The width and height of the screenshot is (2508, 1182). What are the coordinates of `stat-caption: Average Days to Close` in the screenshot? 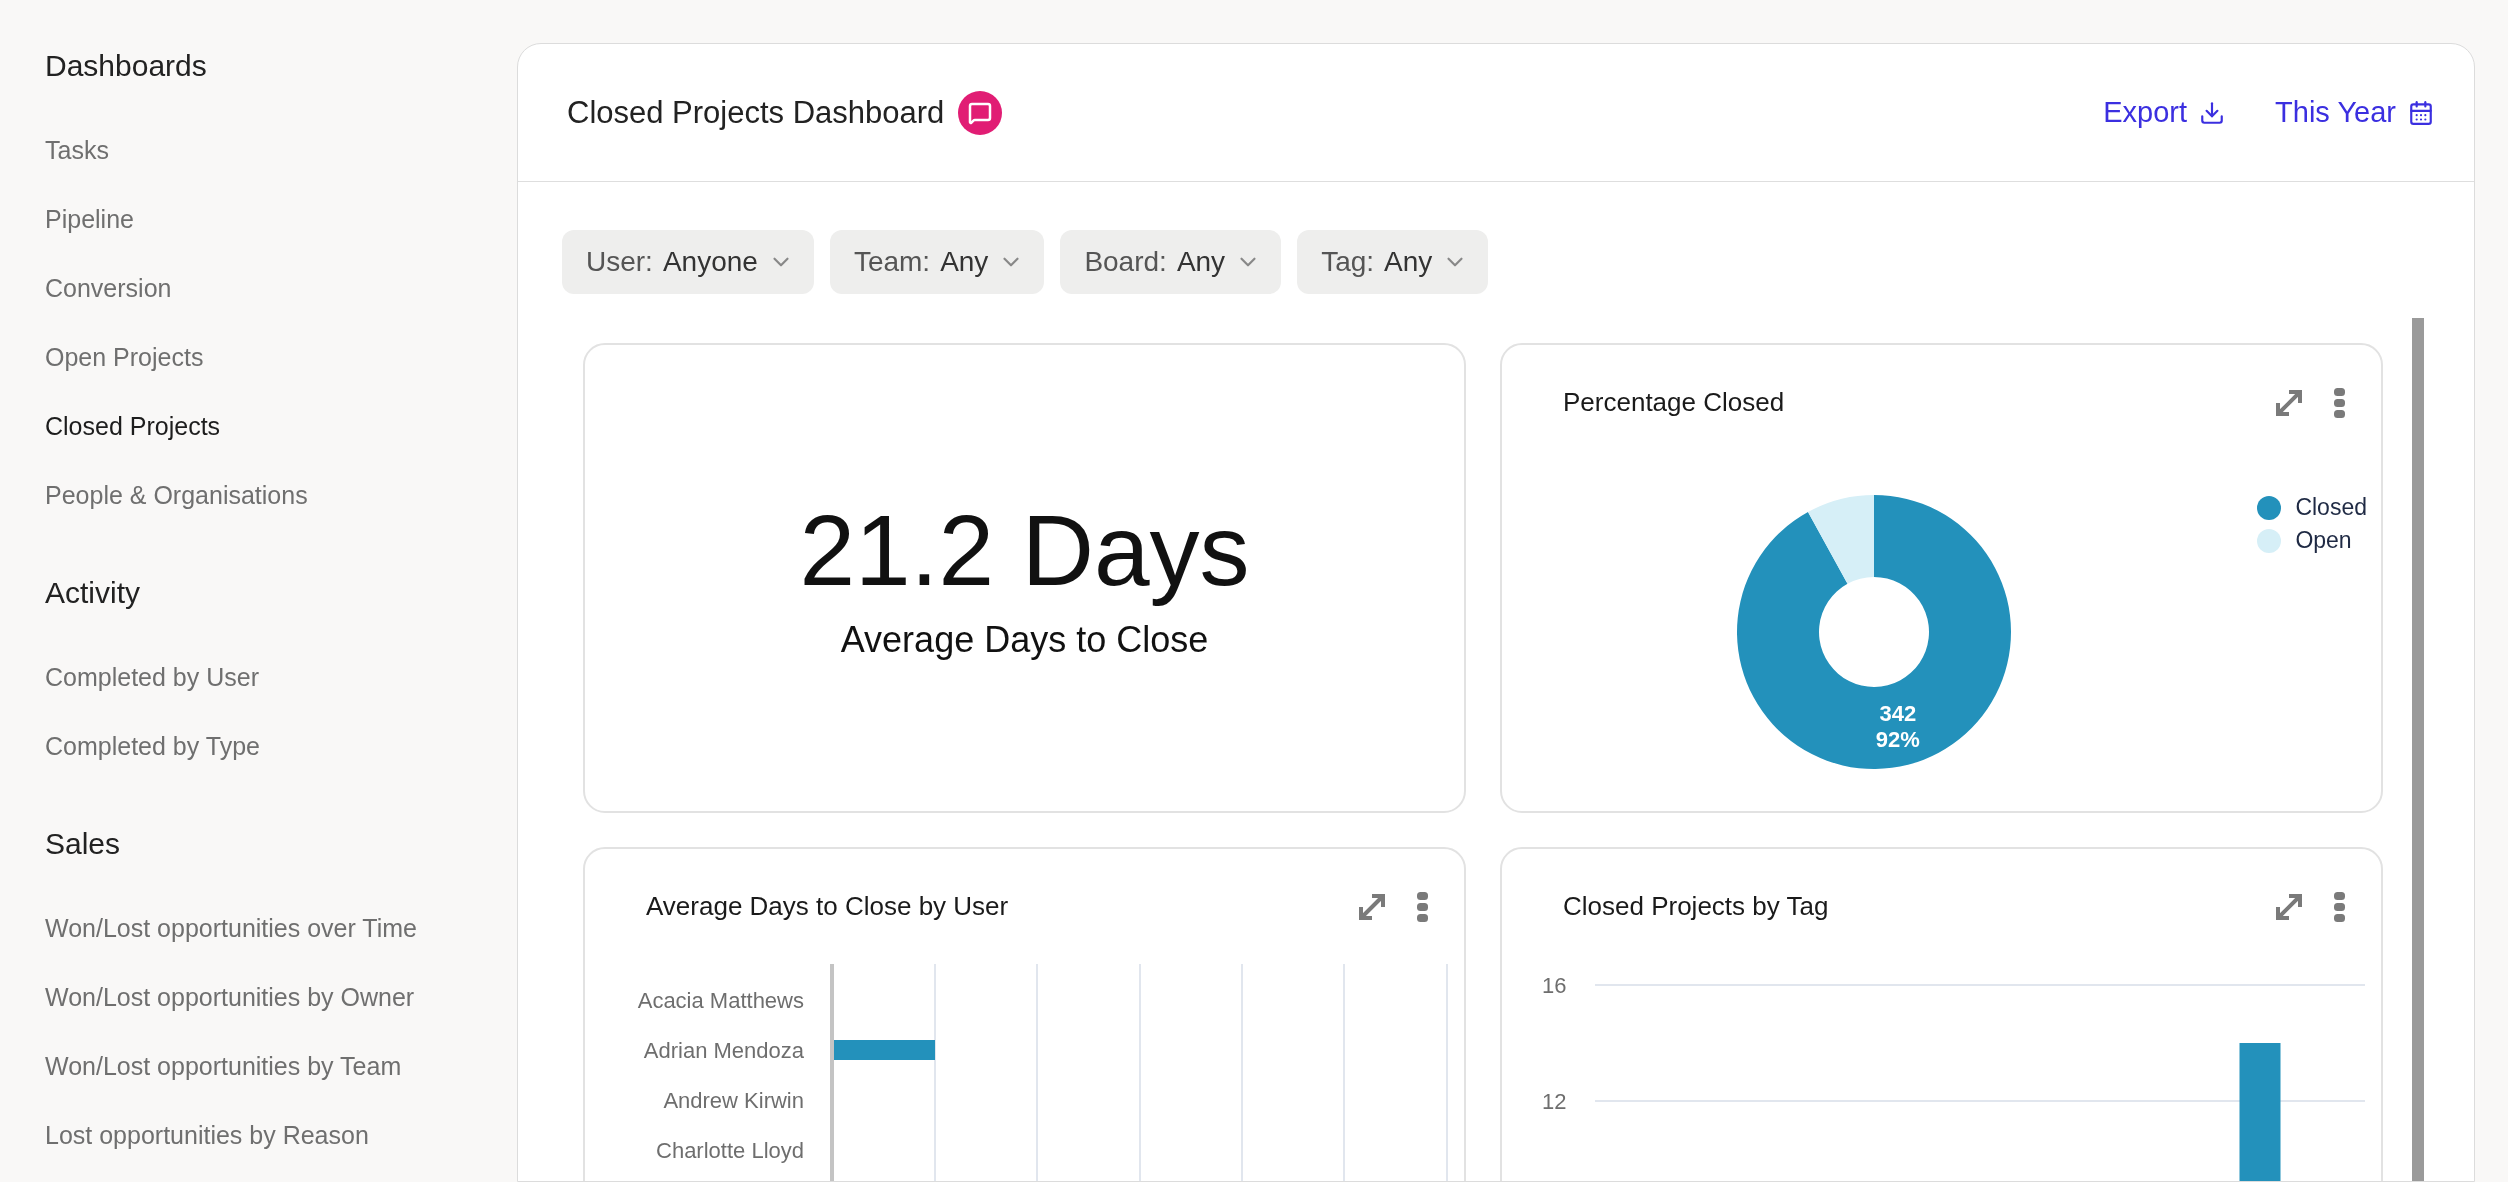 It's located at (1024, 640).